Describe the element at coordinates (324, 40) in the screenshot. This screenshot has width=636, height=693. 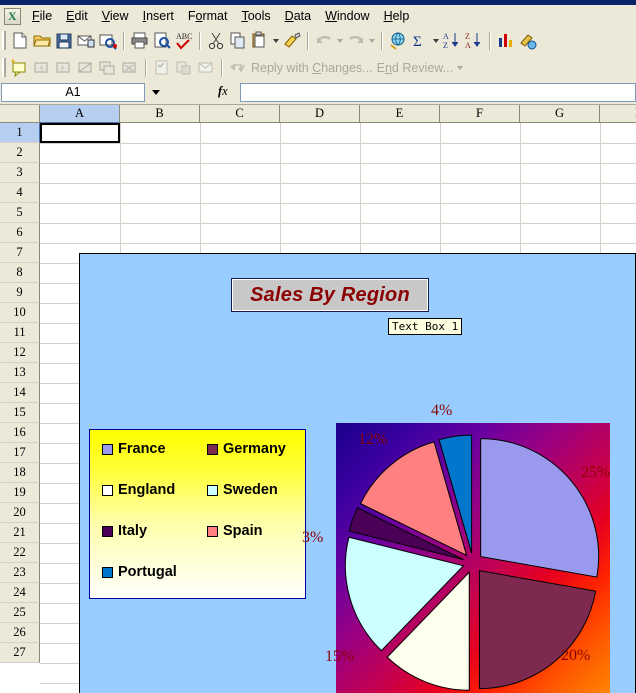
I see `undo-icon` at that location.